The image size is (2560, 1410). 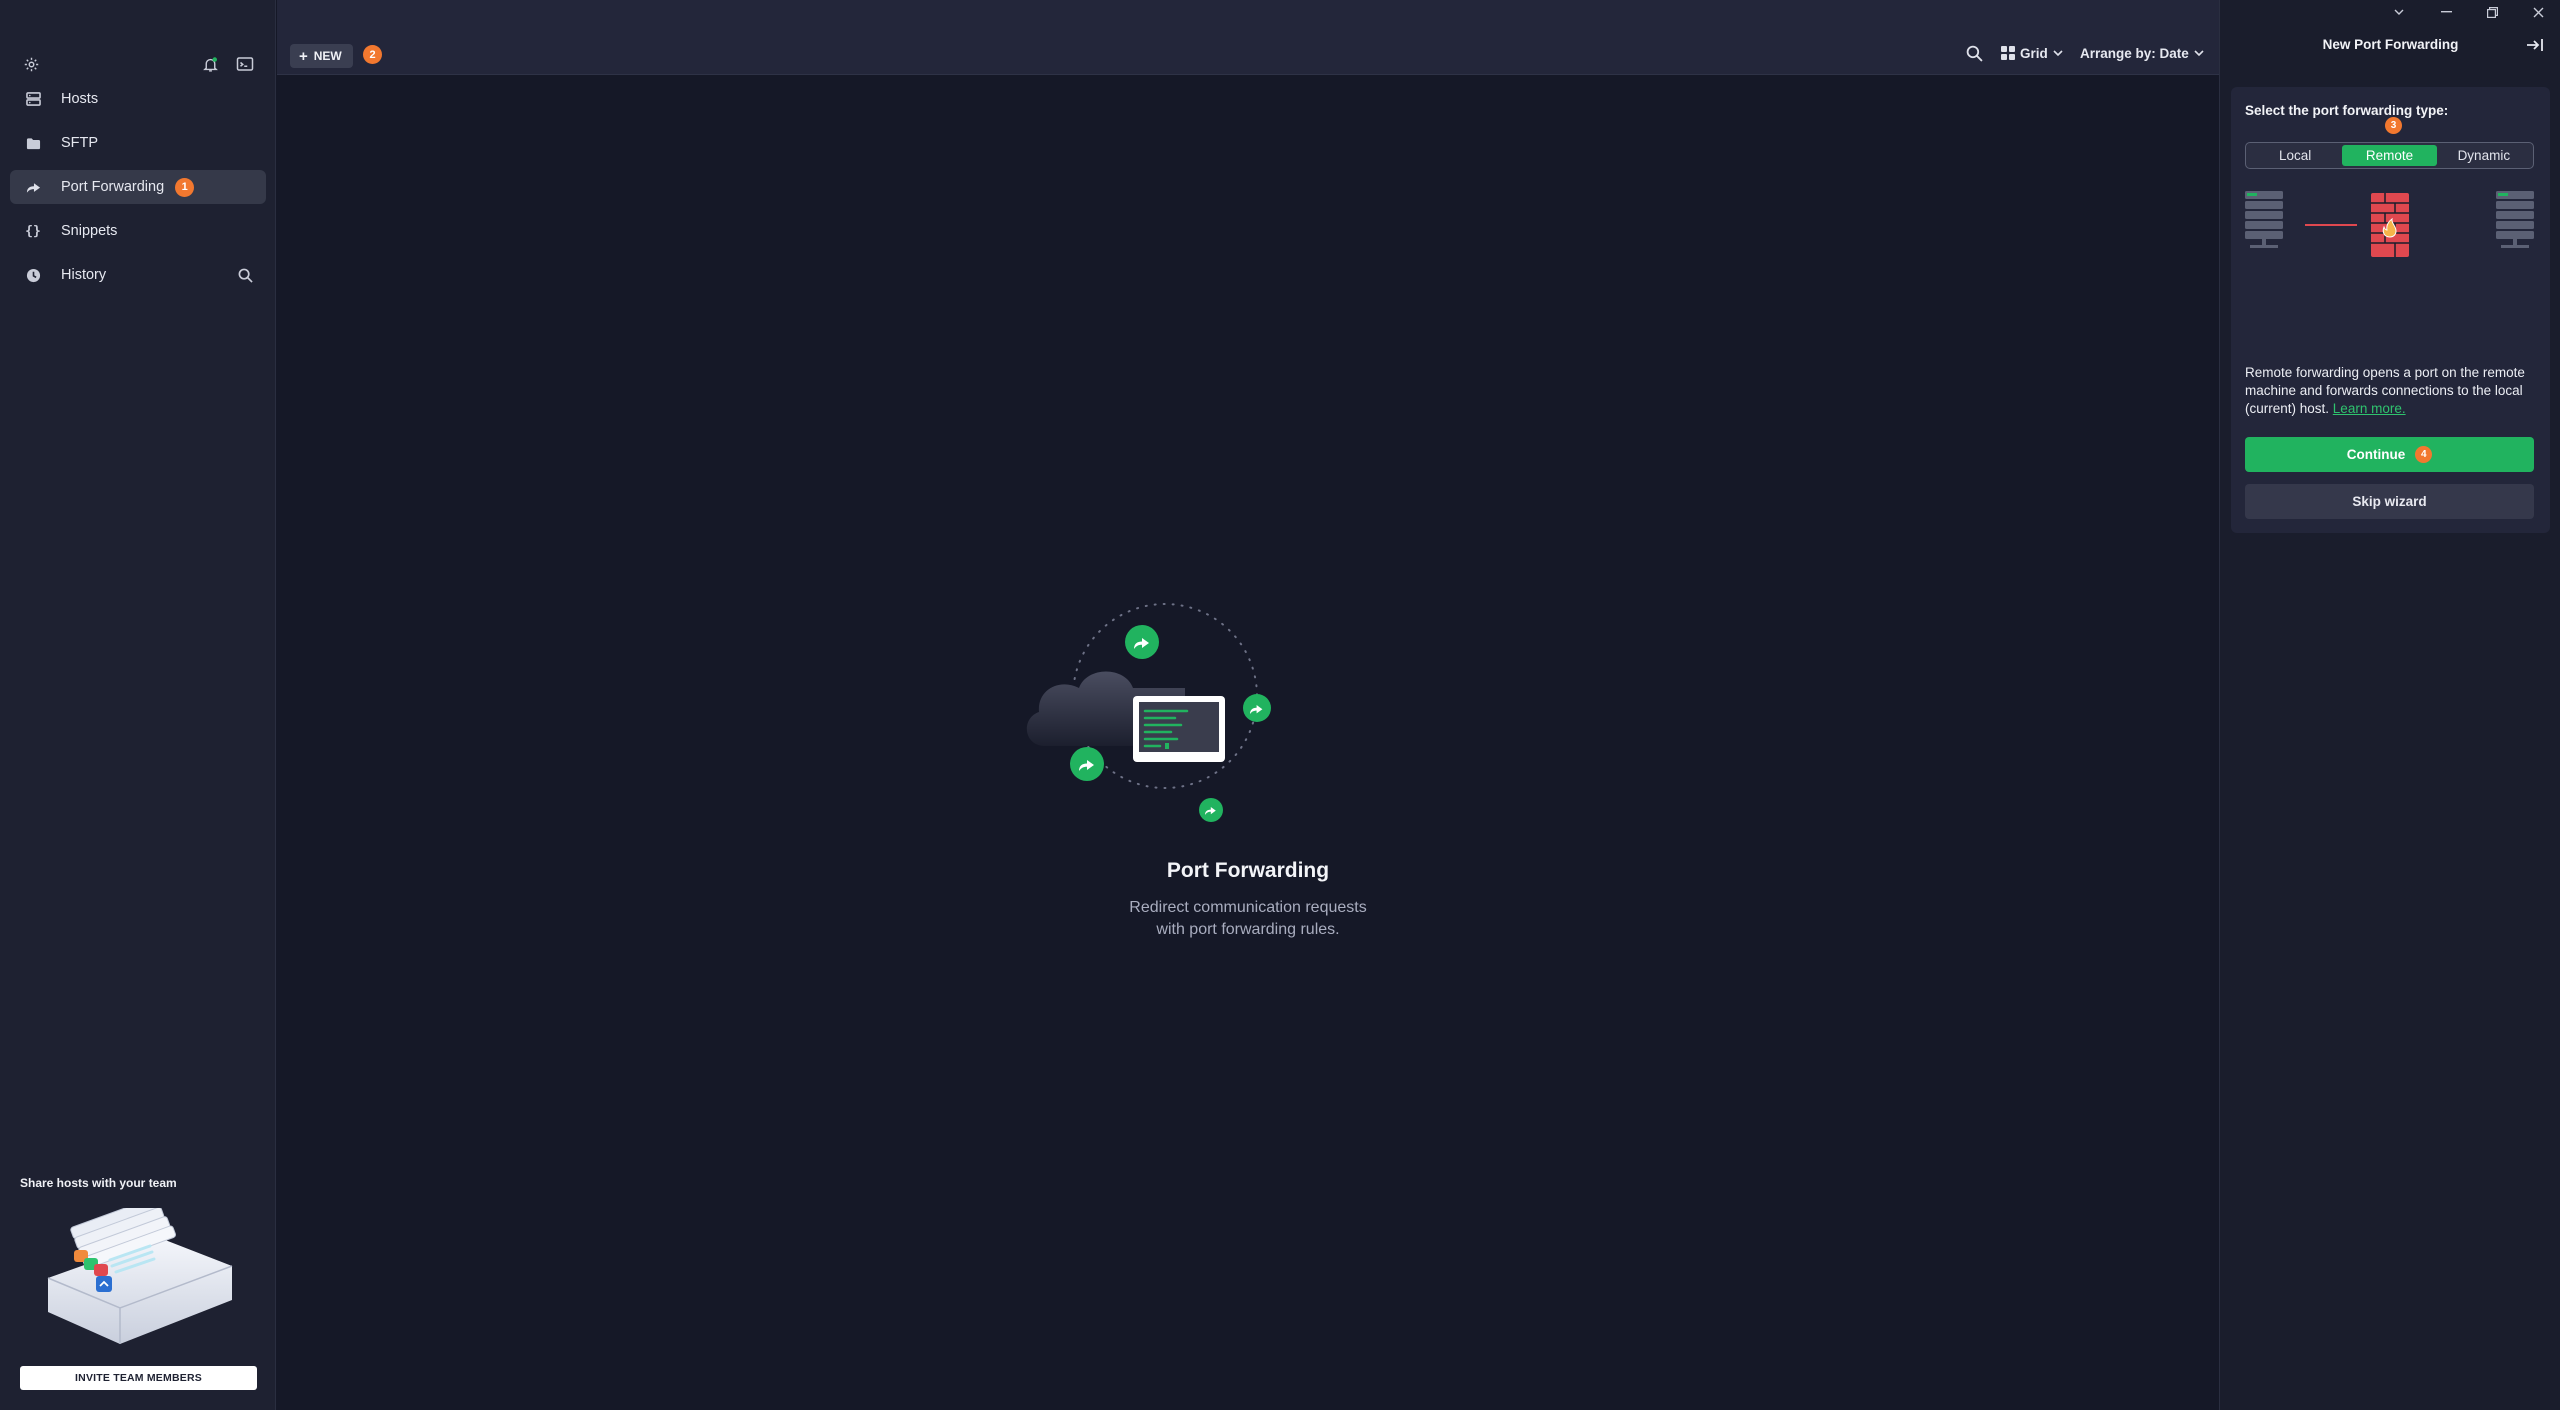 What do you see at coordinates (2347, 110) in the screenshot?
I see `select-type-label: Select the port forwarding type:` at bounding box center [2347, 110].